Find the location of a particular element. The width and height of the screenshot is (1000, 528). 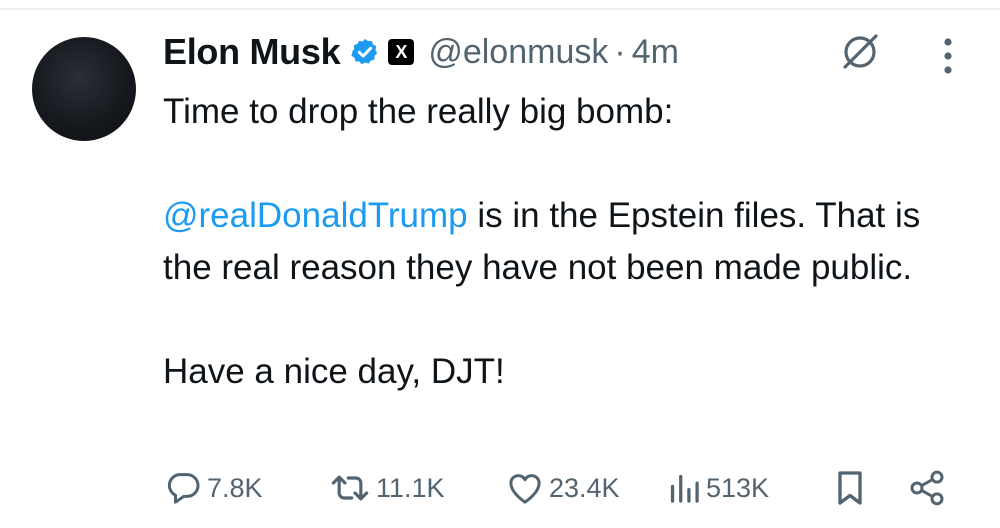

reply-icon is located at coordinates (183, 488).